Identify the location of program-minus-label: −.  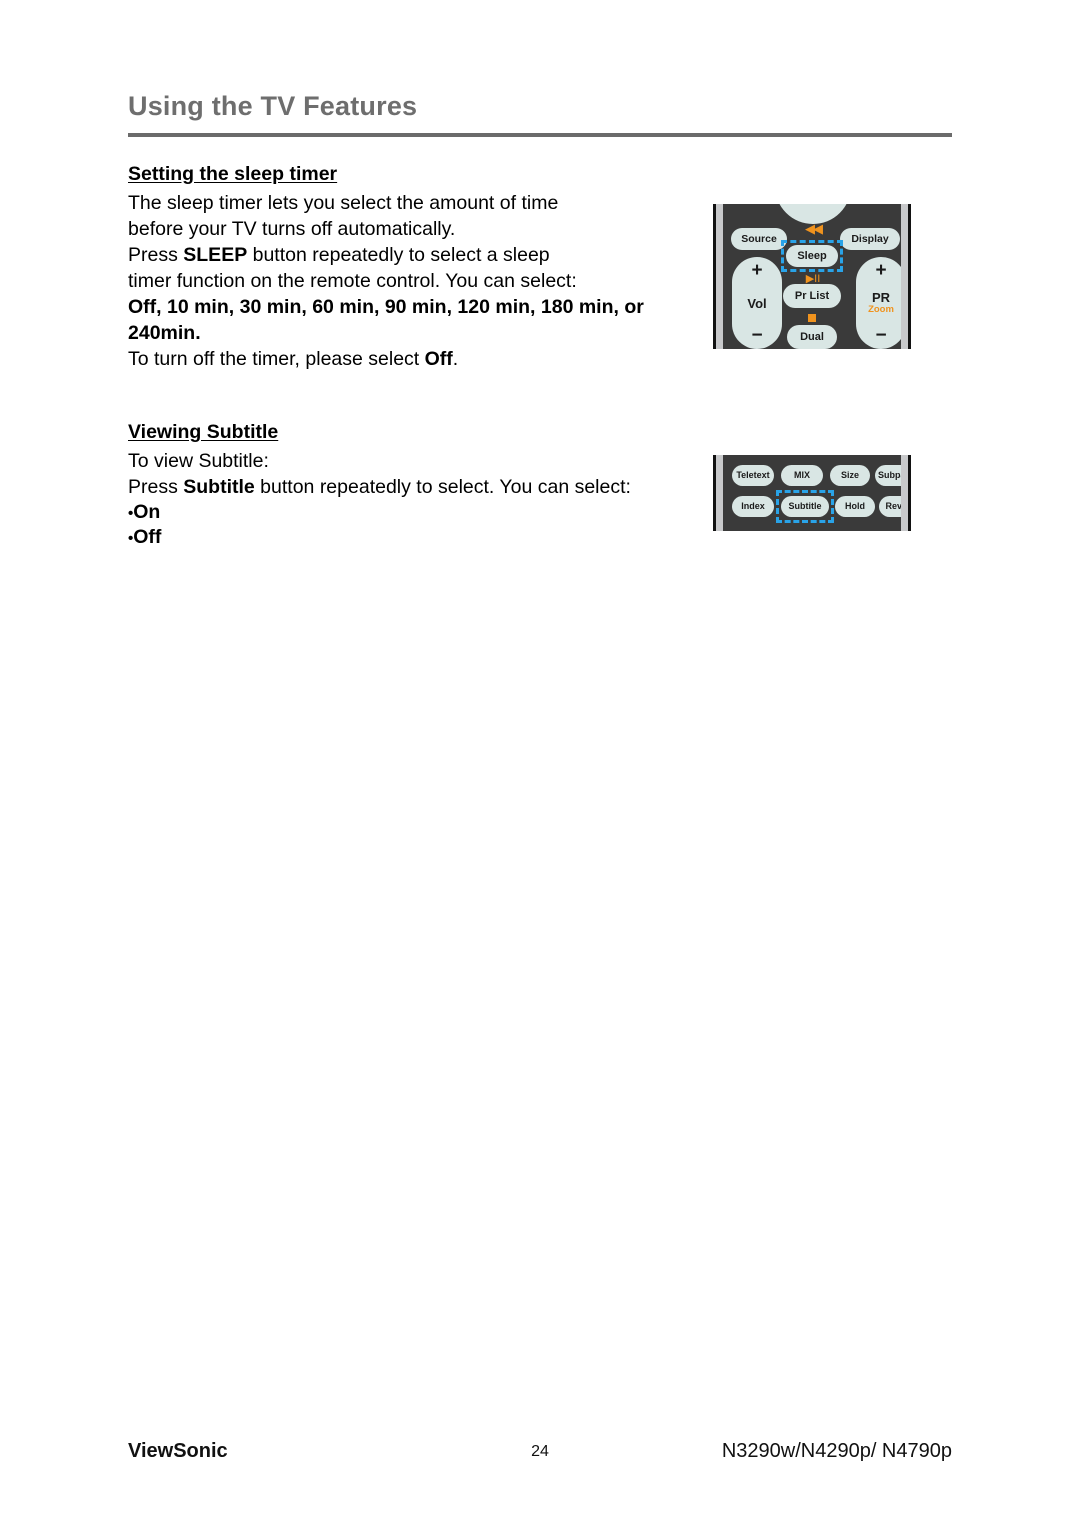
(881, 335).